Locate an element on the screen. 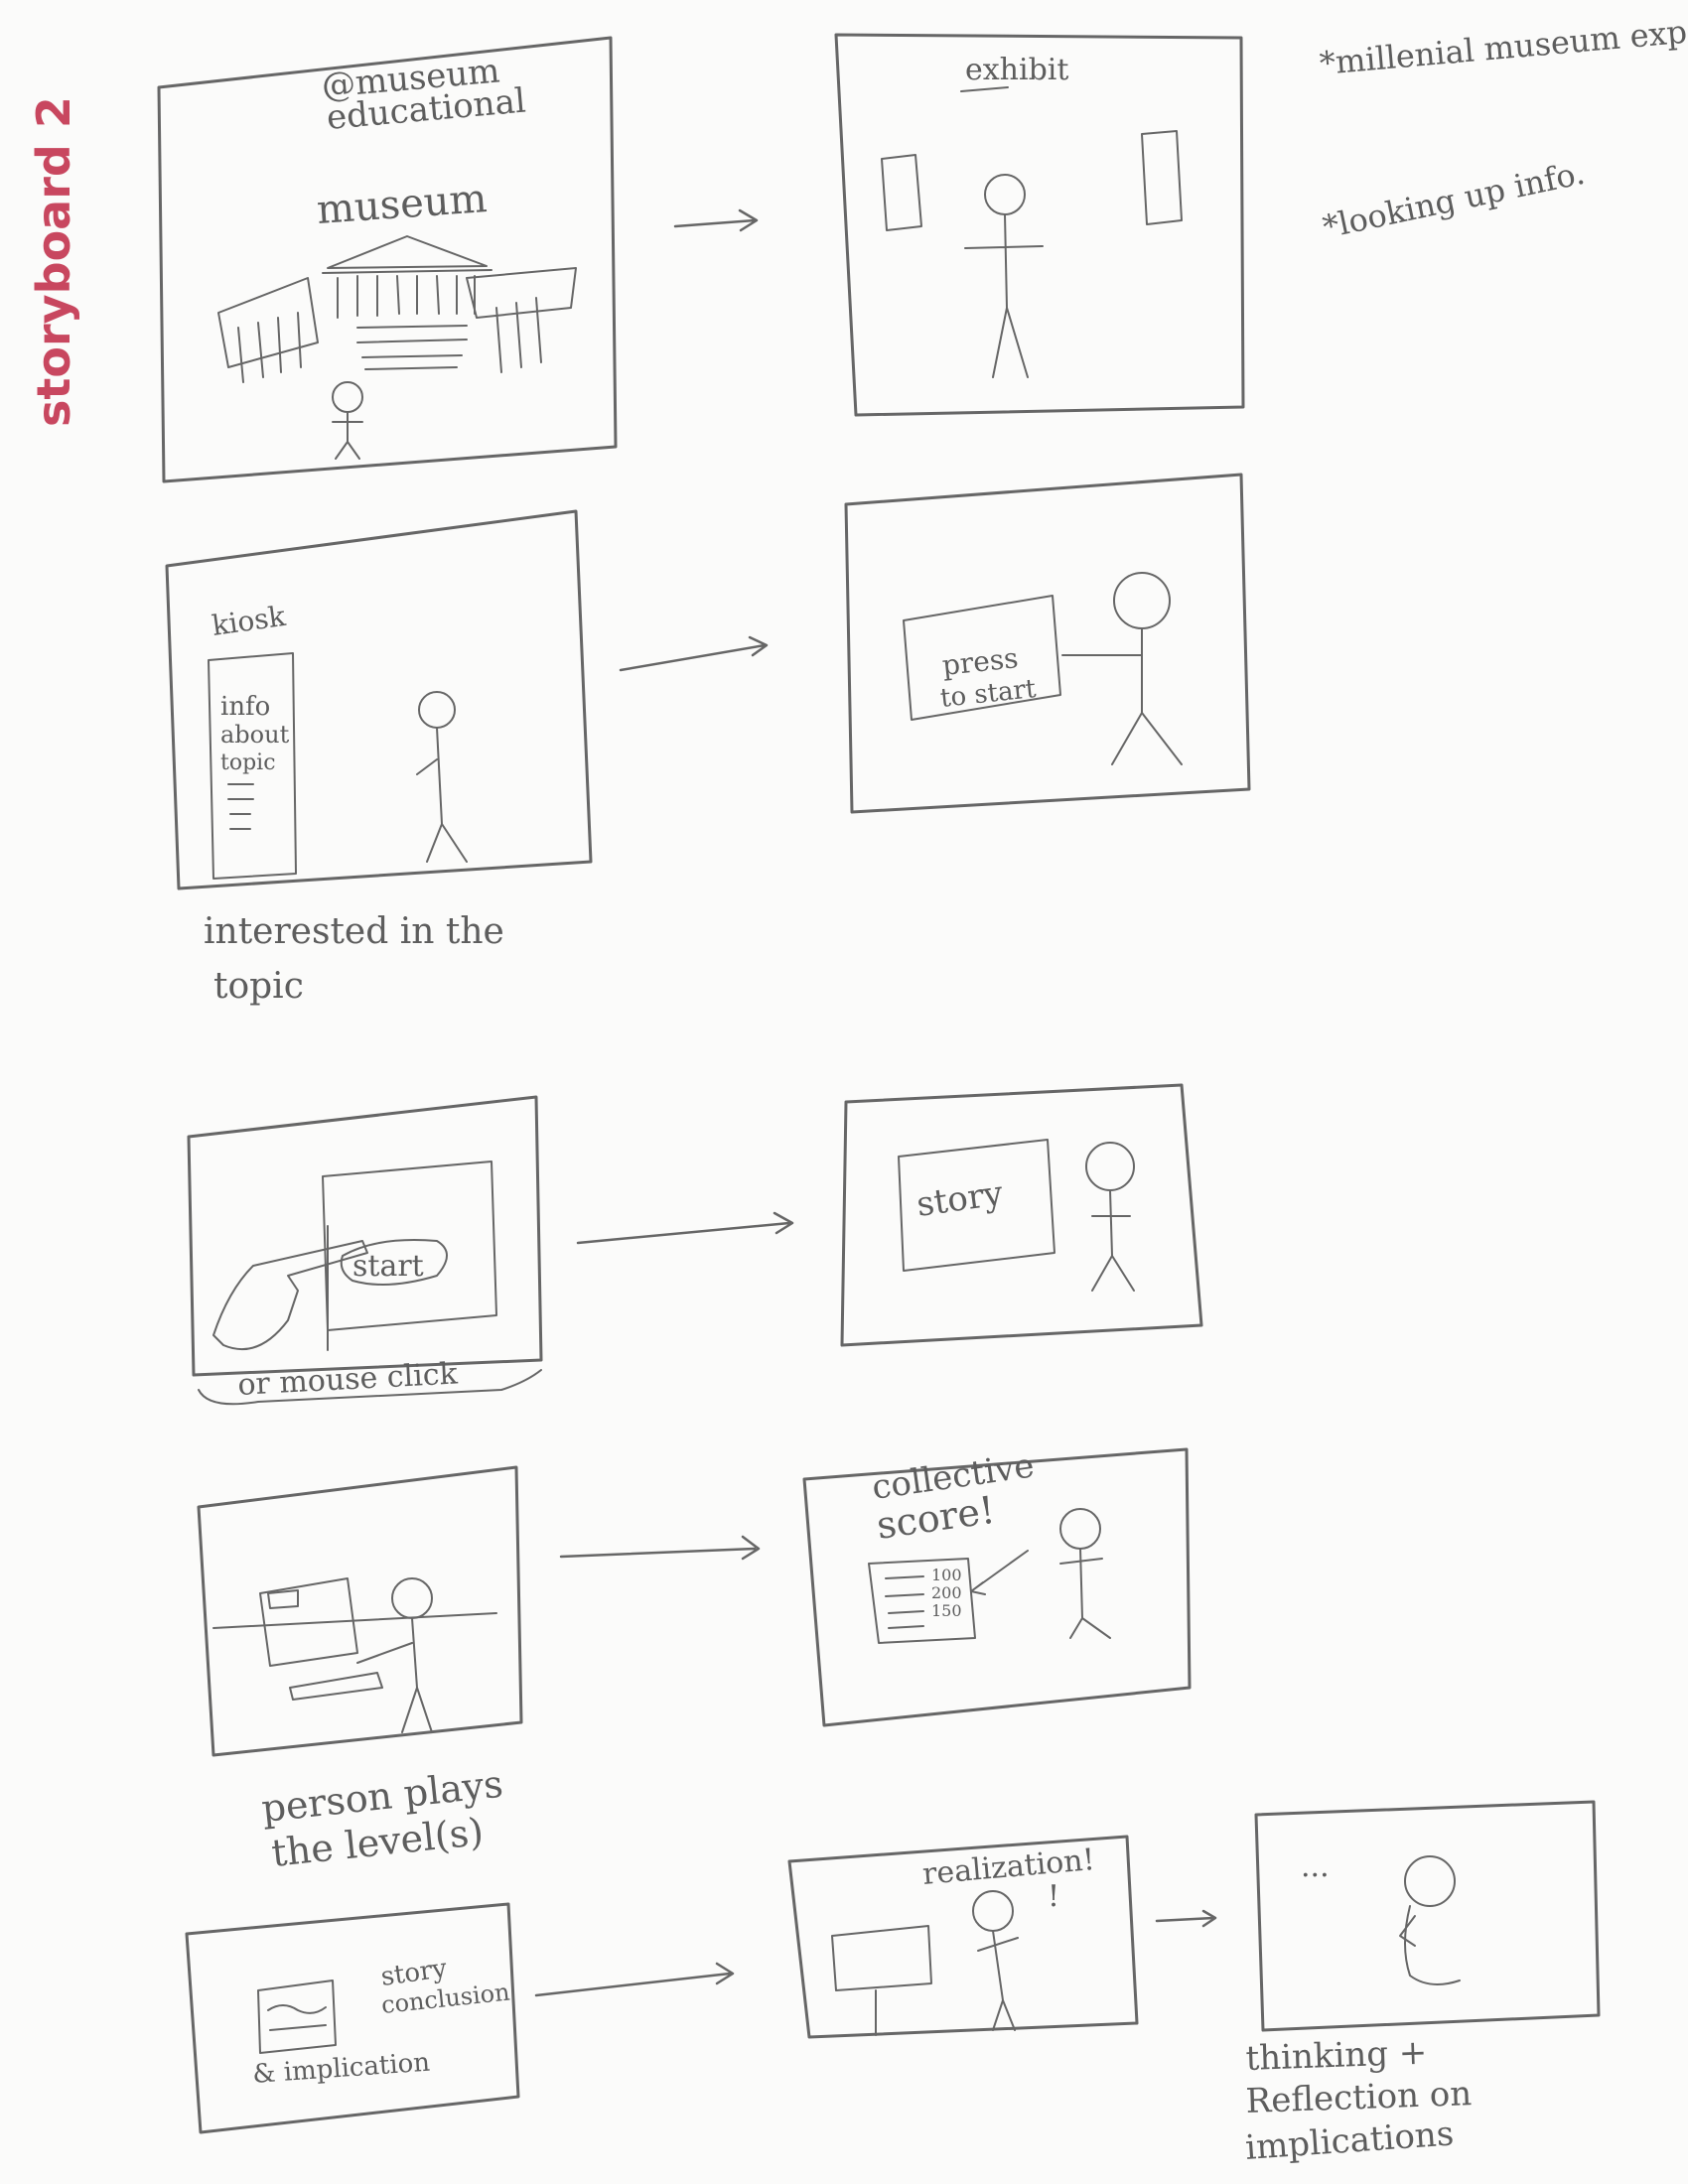 The width and height of the screenshot is (1688, 2184). frame-museum-exterior: @museum educational museum is located at coordinates (387, 259).